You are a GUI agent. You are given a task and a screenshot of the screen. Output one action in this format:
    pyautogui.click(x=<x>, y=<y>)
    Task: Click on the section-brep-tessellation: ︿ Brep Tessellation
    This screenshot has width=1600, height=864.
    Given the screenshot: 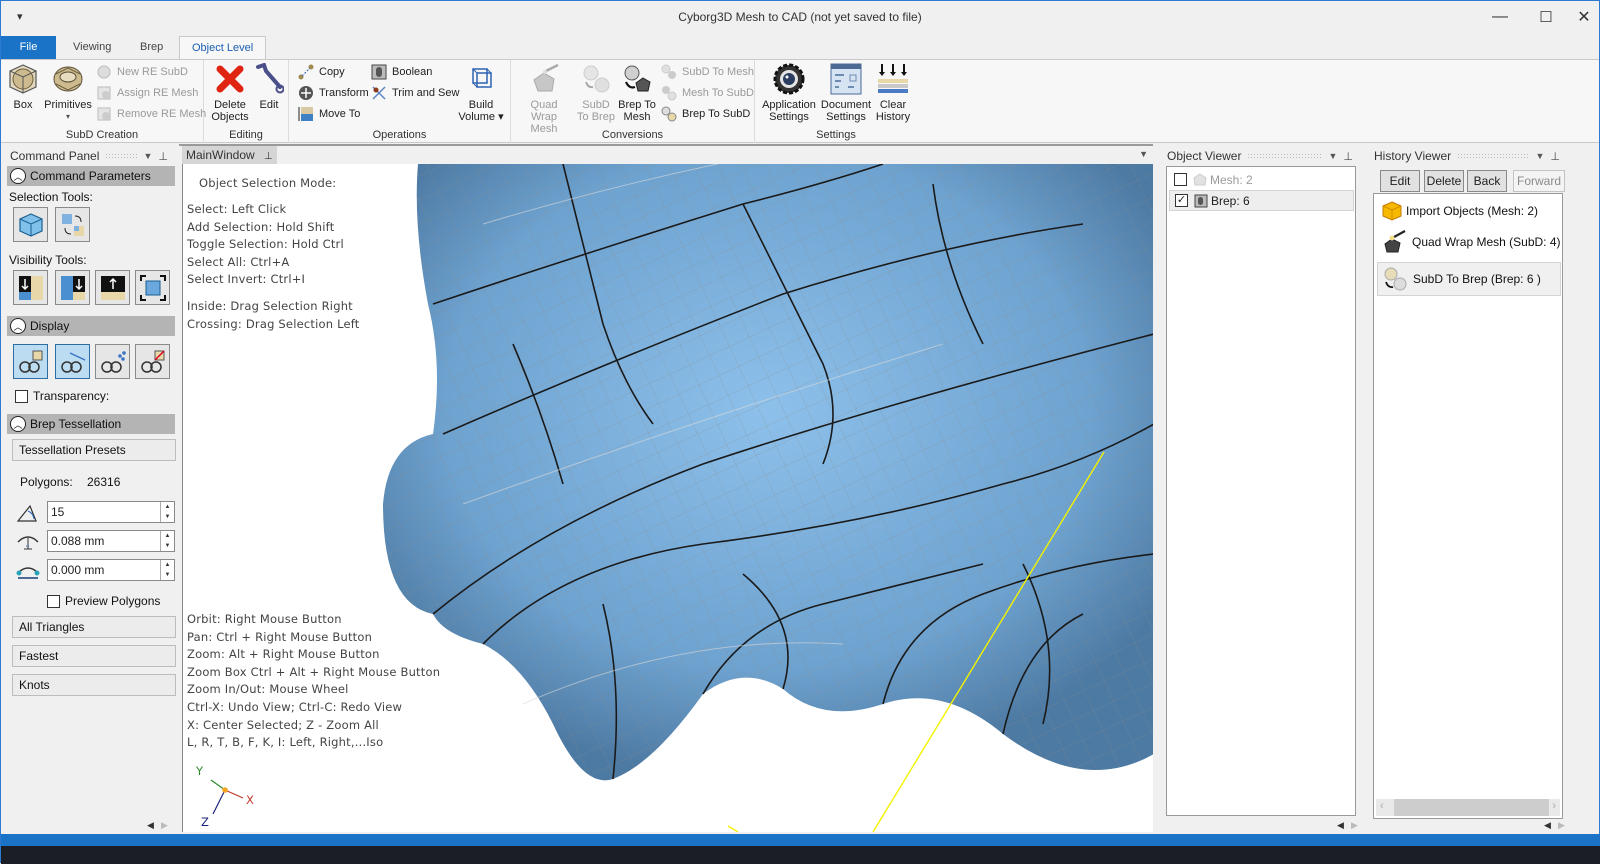 What is the action you would take?
    pyautogui.click(x=91, y=424)
    